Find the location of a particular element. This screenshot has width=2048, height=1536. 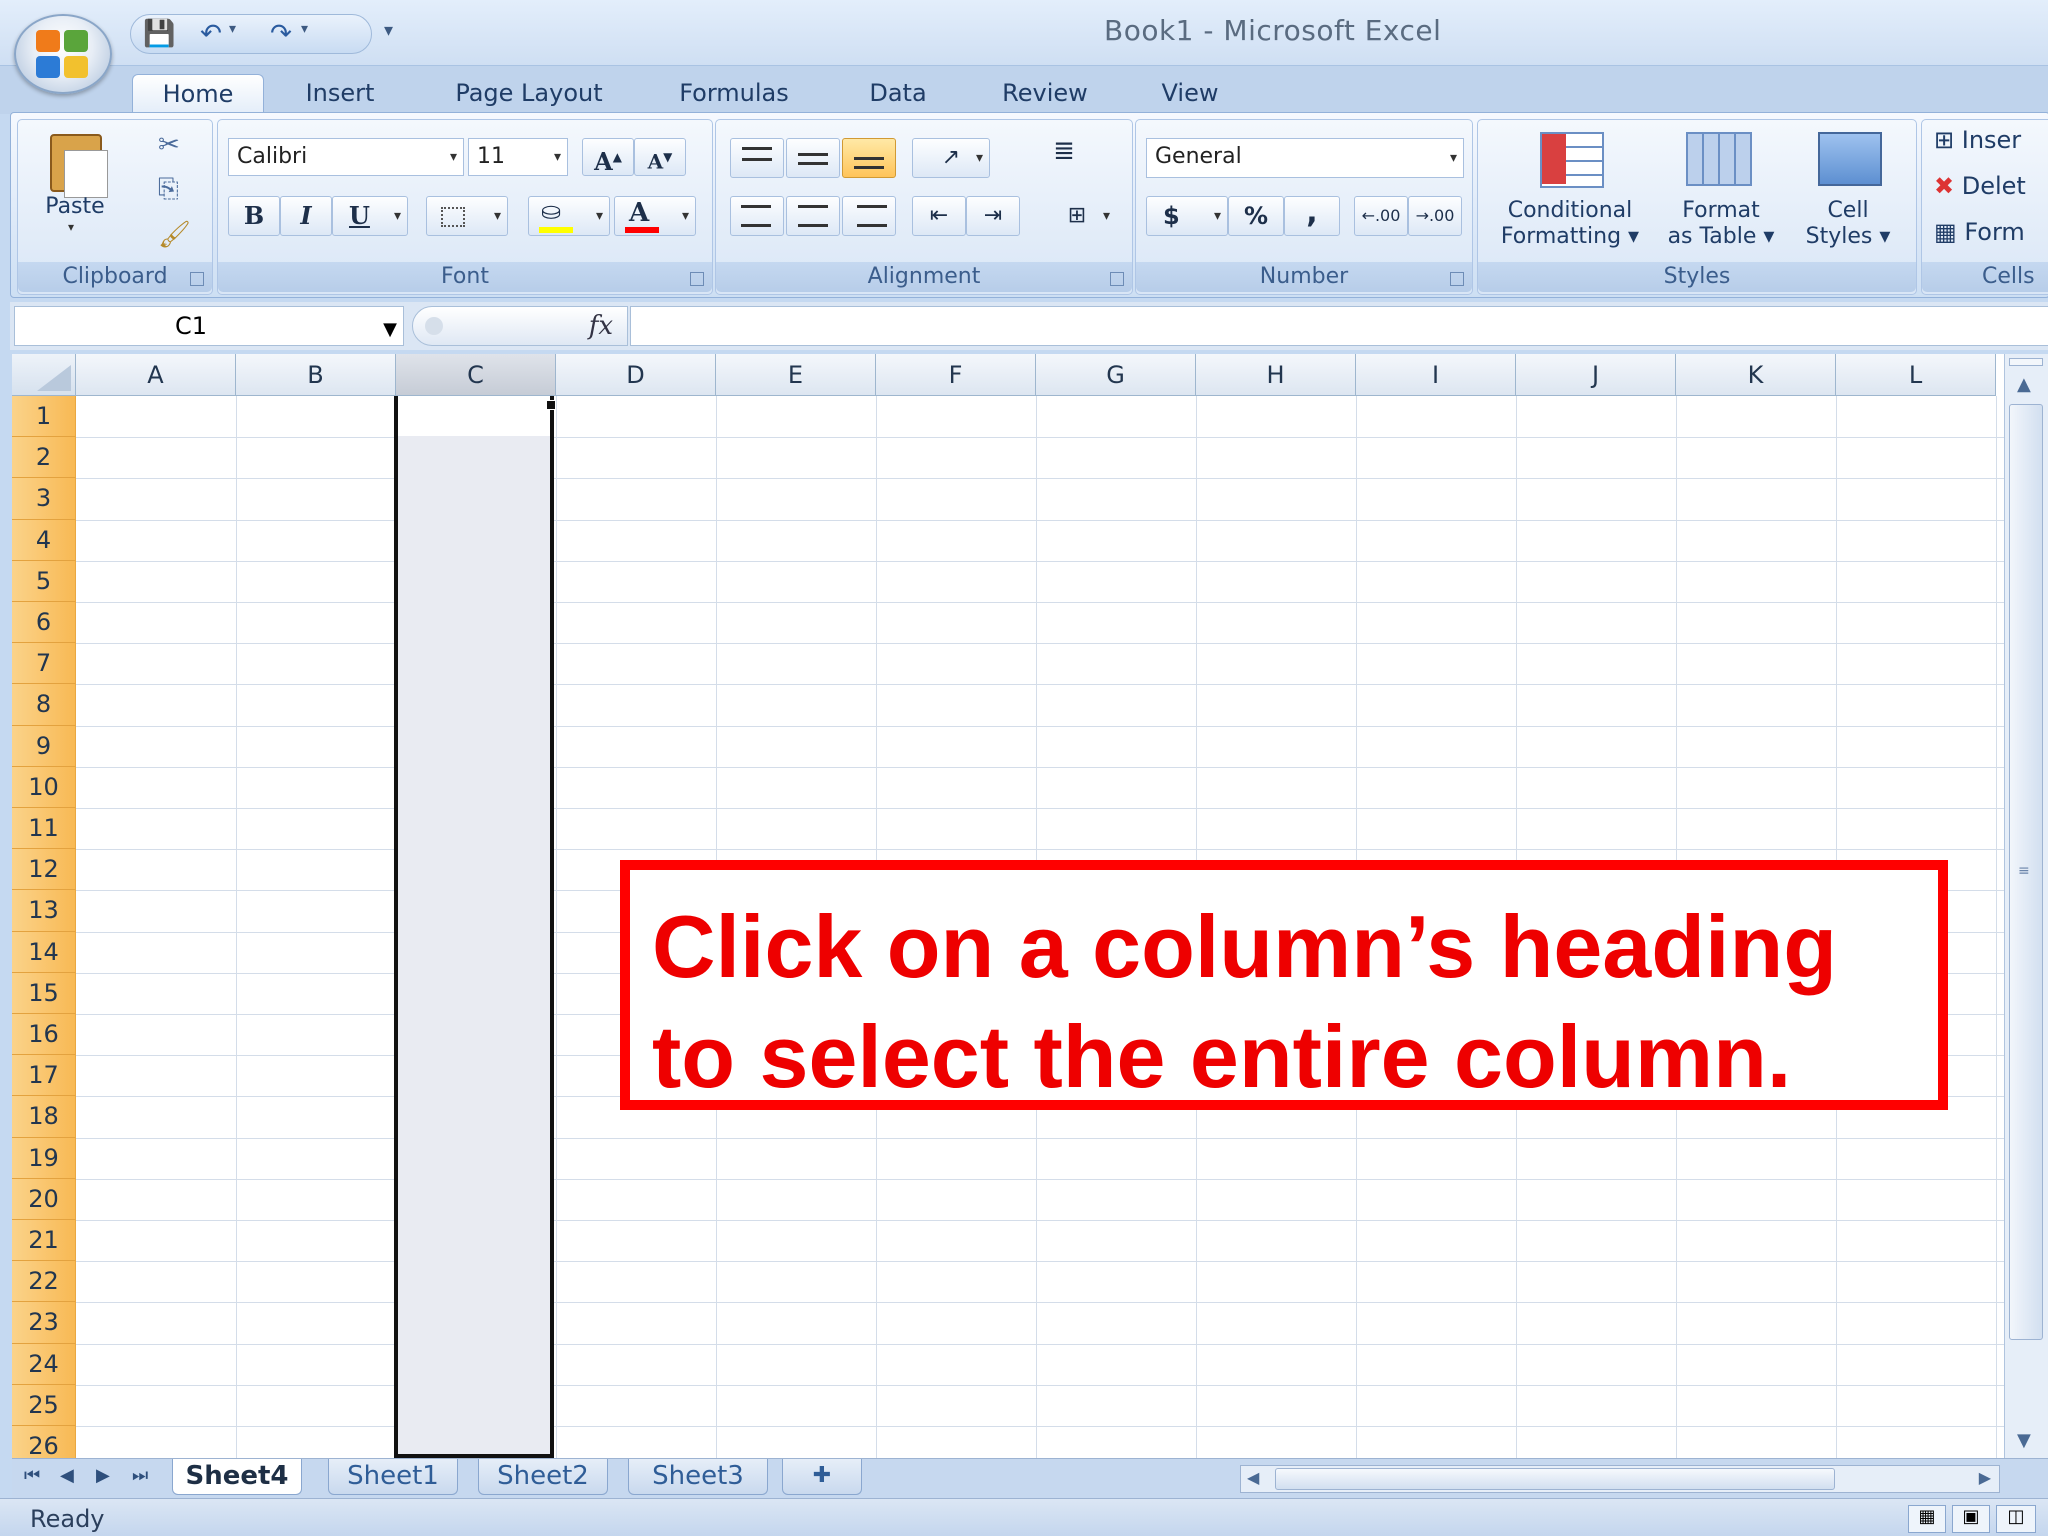

row-header-12: 12 is located at coordinates (44, 870).